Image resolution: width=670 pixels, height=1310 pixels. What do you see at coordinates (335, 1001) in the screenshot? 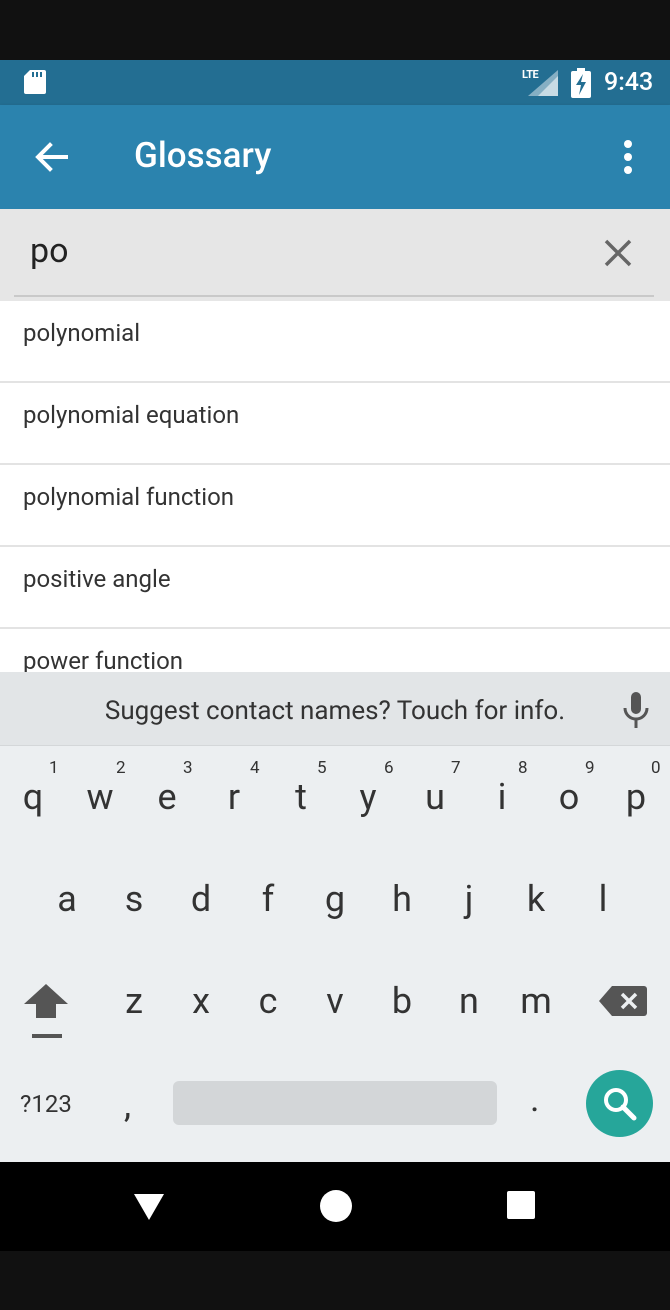
I see `key-v: v` at bounding box center [335, 1001].